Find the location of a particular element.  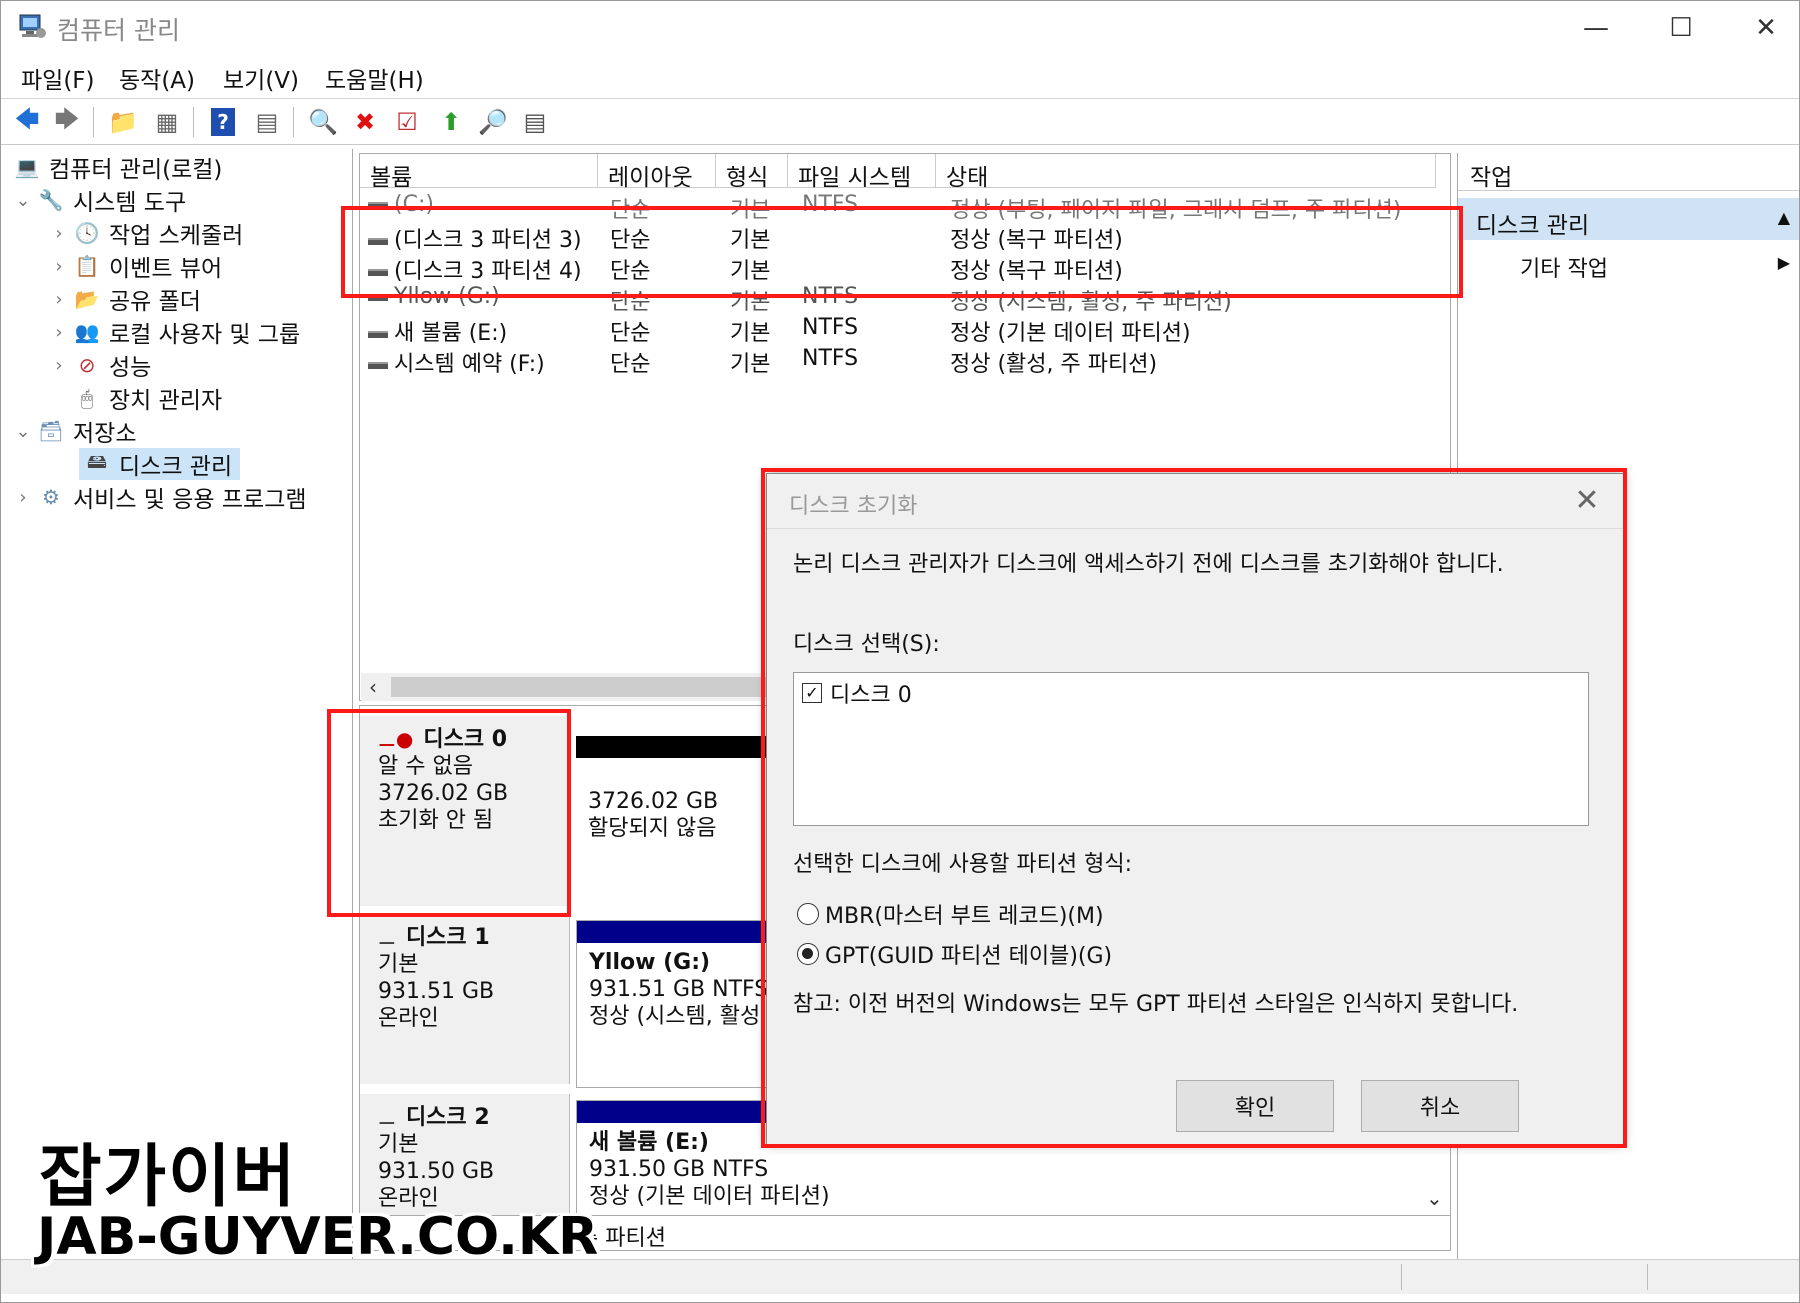

forward-arrow-icon: 🡆 is located at coordinates (67, 121).